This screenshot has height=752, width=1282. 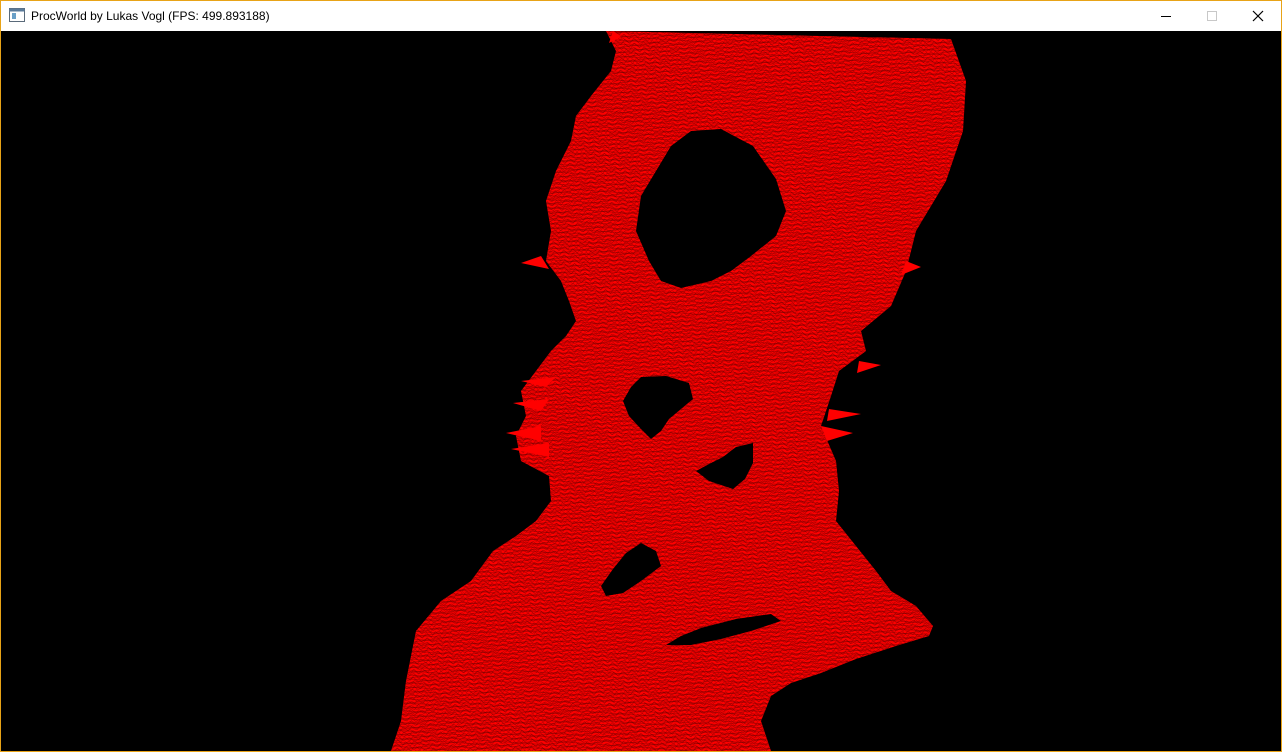 I want to click on maximize-icon, so click(x=1212, y=16).